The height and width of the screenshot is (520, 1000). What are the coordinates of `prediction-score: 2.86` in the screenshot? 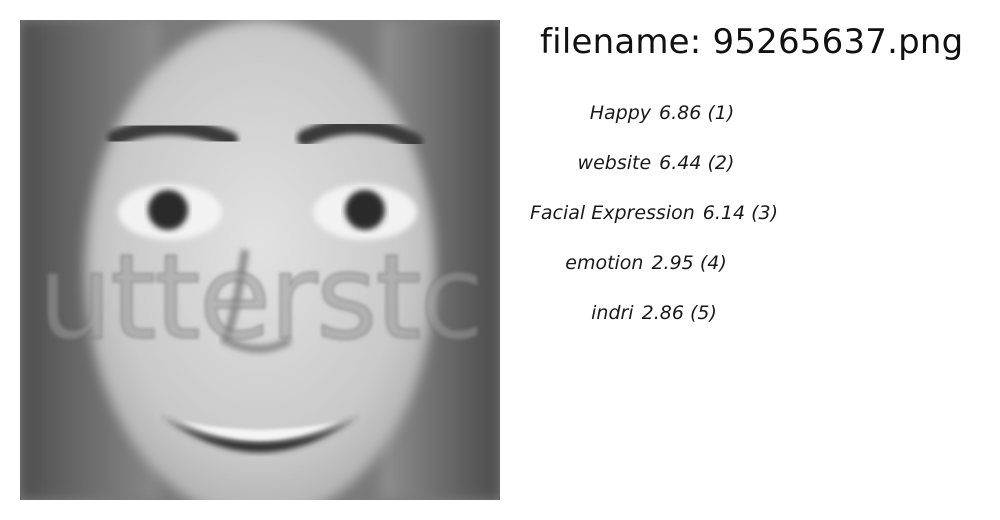 It's located at (662, 313).